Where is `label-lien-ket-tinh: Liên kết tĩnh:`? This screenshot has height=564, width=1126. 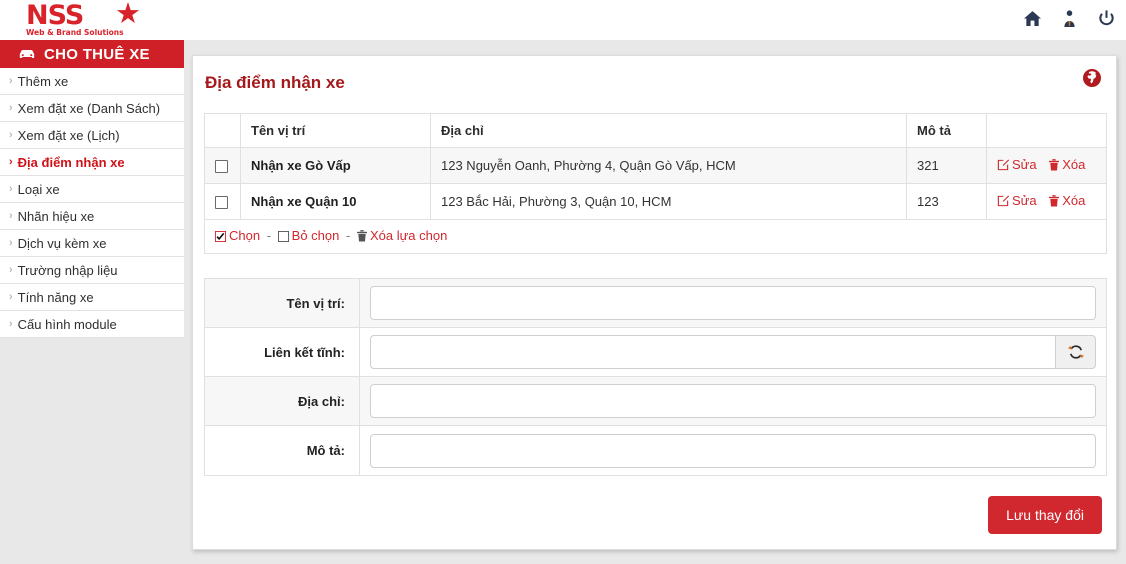
label-lien-ket-tinh: Liên kết tĩnh: is located at coordinates (282, 352).